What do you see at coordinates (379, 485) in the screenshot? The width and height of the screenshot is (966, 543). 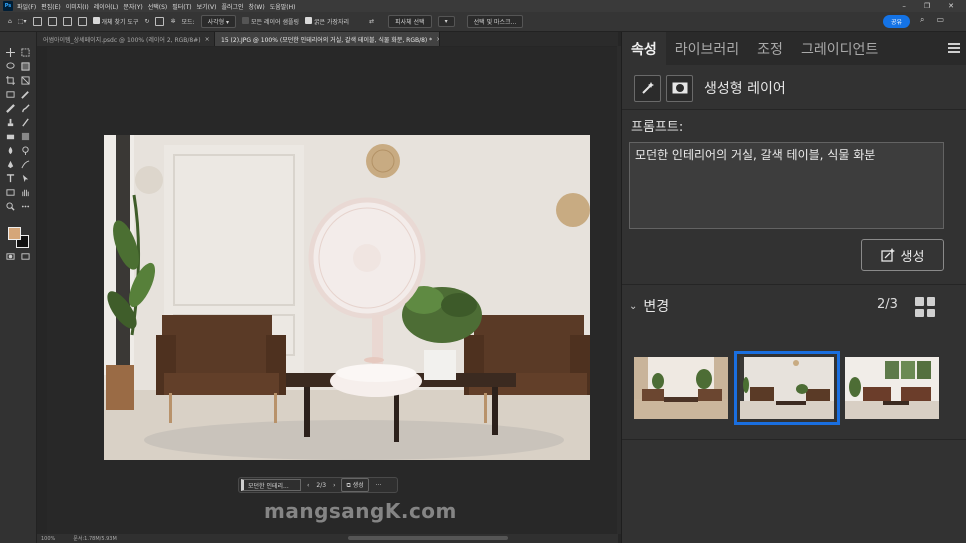 I see `more-options-button: ···` at bounding box center [379, 485].